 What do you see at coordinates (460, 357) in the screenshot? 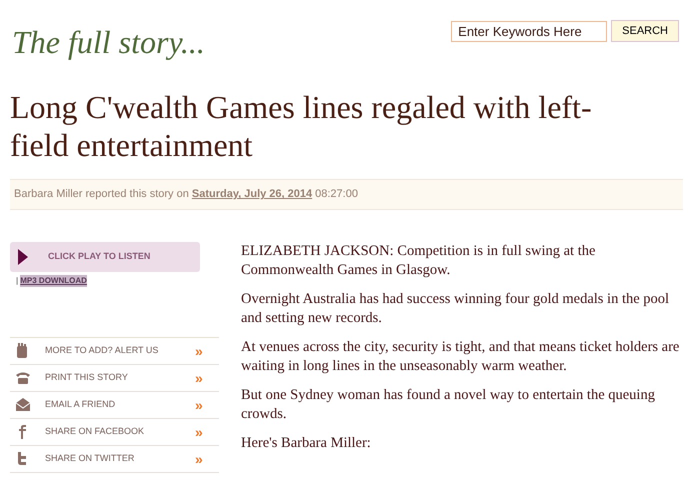
I see `paragraph: At venues across the city, security is tight, and that means ticket holders are waiting in long lines in the unseasonably warm weather.` at bounding box center [460, 357].